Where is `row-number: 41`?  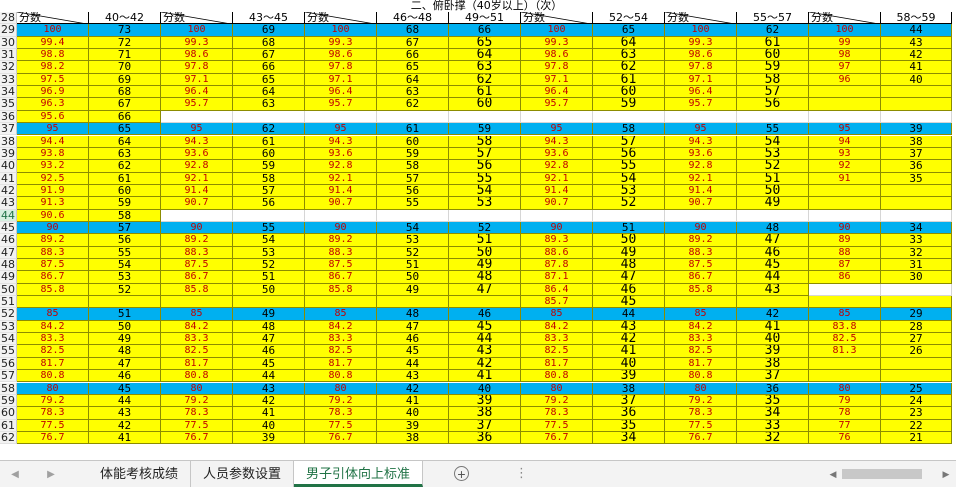
row-number: 41 is located at coordinates (8, 178).